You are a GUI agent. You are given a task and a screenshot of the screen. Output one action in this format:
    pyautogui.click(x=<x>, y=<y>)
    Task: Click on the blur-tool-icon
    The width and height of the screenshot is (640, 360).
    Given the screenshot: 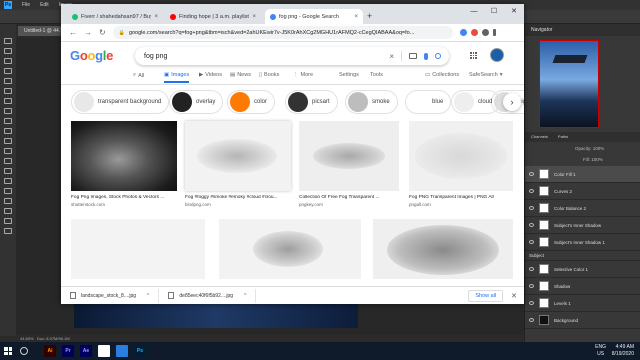 What is the action you would take?
    pyautogui.click(x=8, y=161)
    